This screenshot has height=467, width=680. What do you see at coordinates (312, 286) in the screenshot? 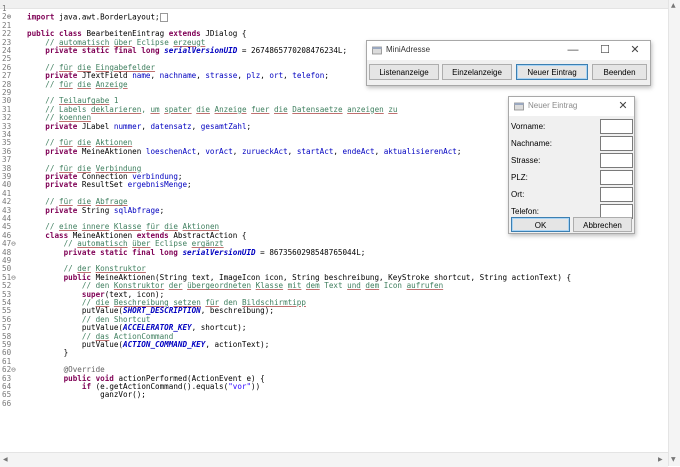
I see `code-token: dem` at bounding box center [312, 286].